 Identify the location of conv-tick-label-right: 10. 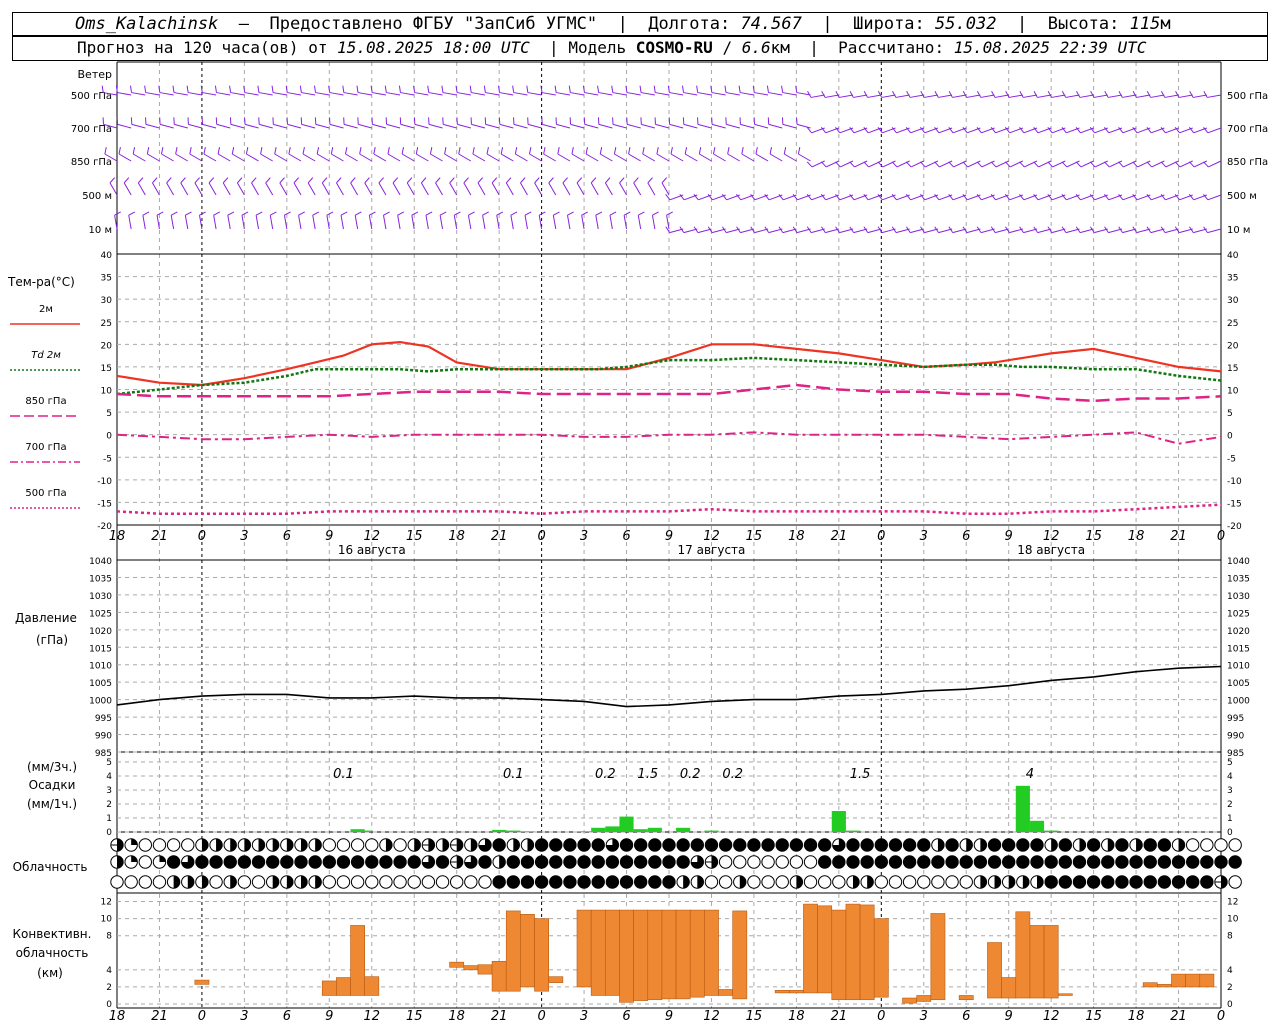
(1233, 920).